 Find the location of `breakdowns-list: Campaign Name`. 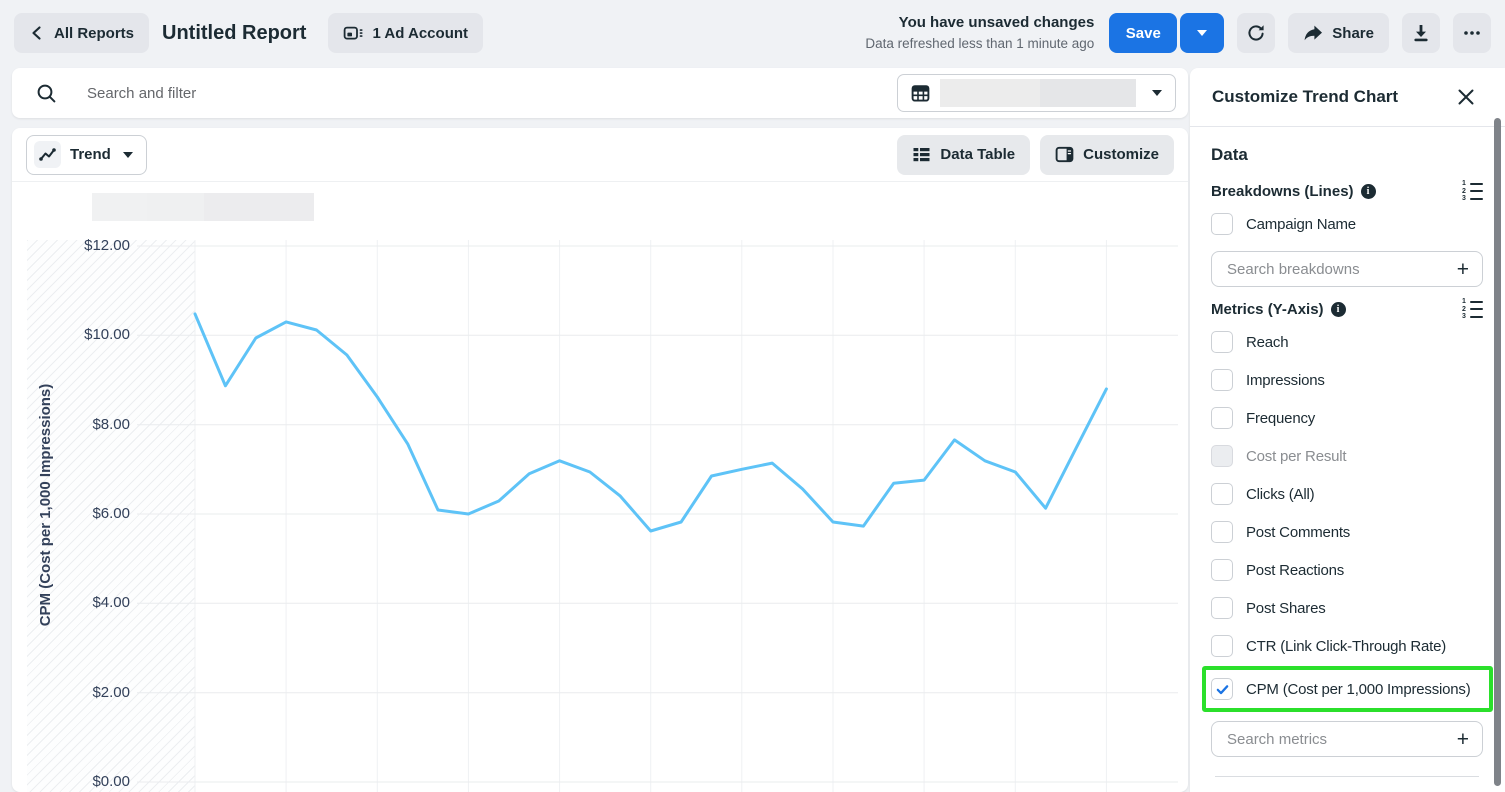

breakdowns-list: Campaign Name is located at coordinates (1347, 224).